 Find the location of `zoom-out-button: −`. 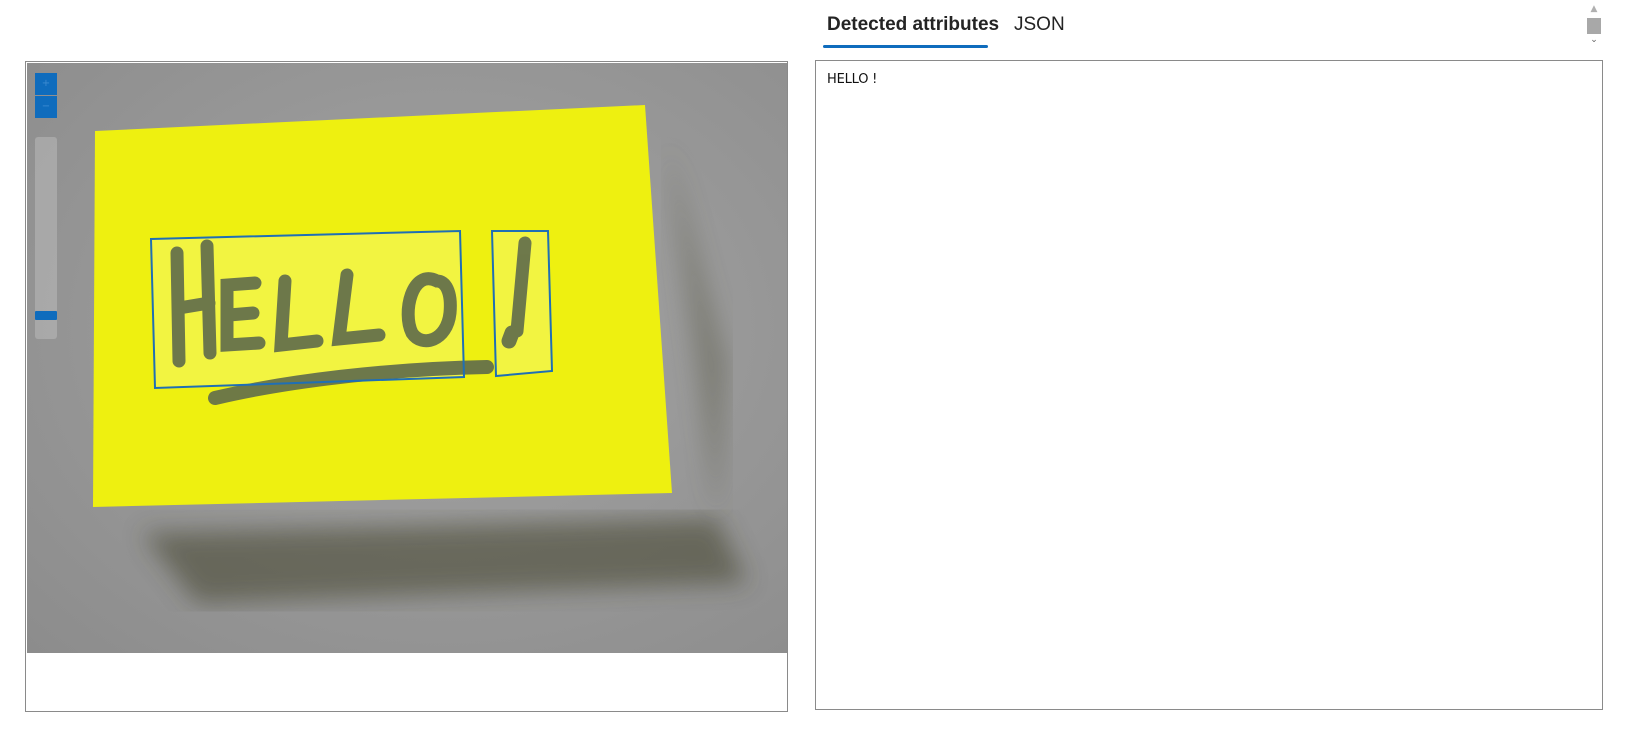

zoom-out-button: − is located at coordinates (46, 107).